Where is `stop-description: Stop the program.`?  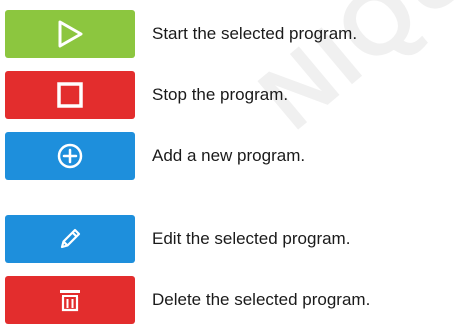
stop-description: Stop the program. is located at coordinates (220, 94).